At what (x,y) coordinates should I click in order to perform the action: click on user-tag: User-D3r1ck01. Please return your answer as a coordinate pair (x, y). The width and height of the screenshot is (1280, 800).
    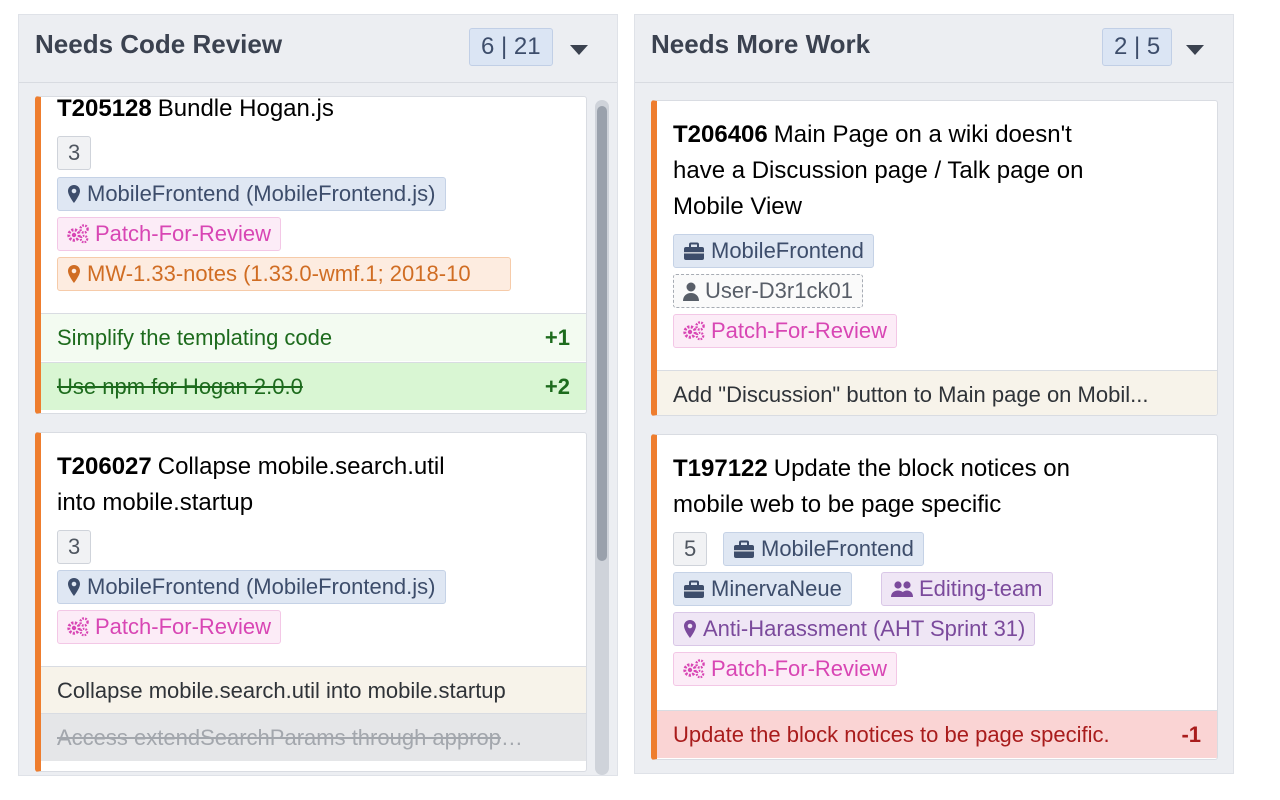
    Looking at the image, I should click on (768, 291).